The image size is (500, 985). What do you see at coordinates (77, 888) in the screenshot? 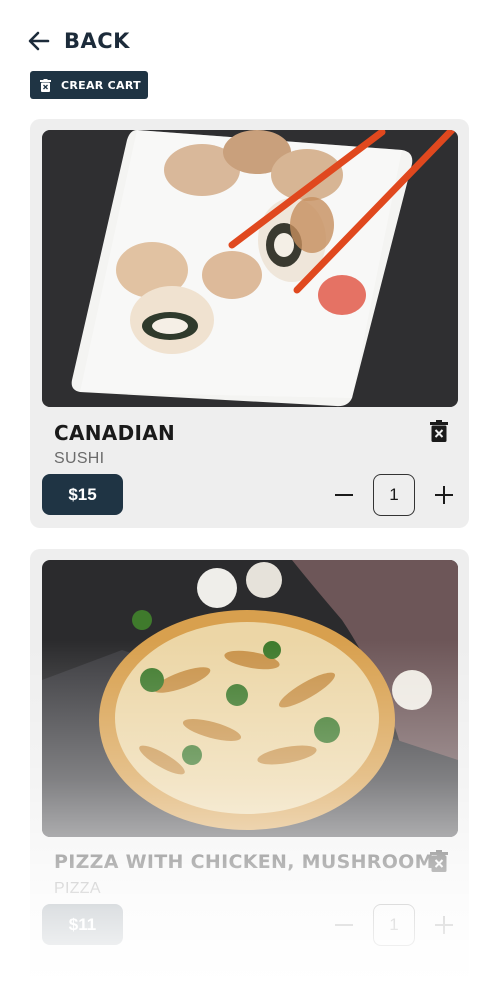
I see `item-category: PIZZA` at bounding box center [77, 888].